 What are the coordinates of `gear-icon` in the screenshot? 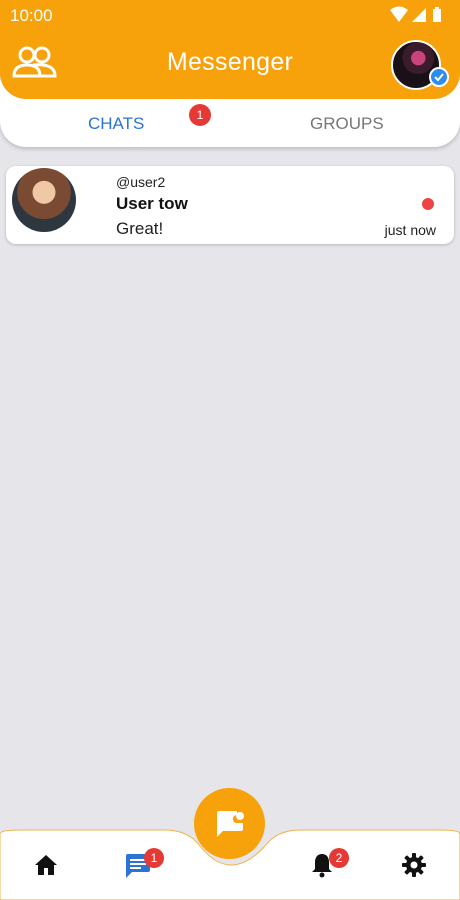 It's located at (414, 865).